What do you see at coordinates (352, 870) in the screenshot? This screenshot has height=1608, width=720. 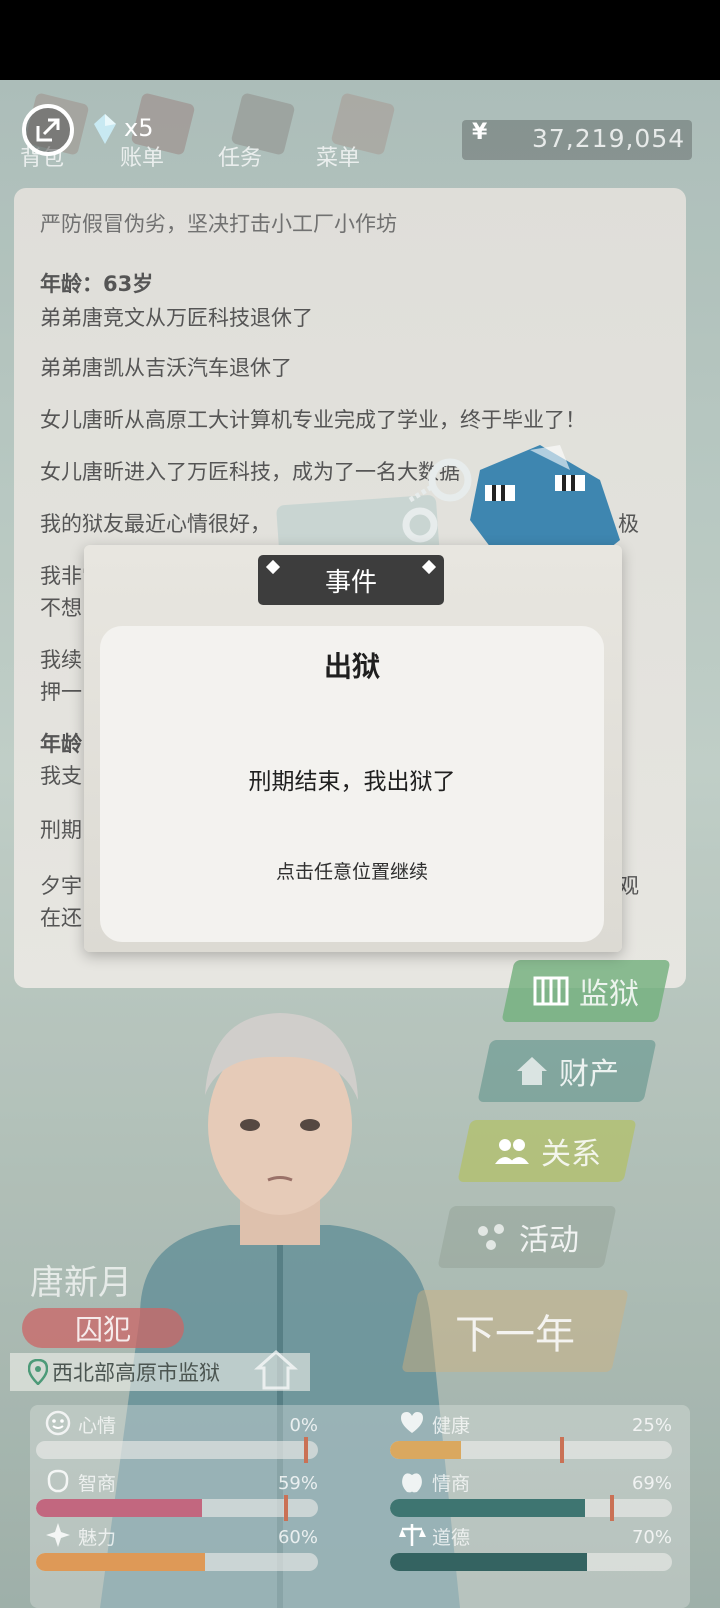 I see `continue-hint: 点击任意位置继续` at bounding box center [352, 870].